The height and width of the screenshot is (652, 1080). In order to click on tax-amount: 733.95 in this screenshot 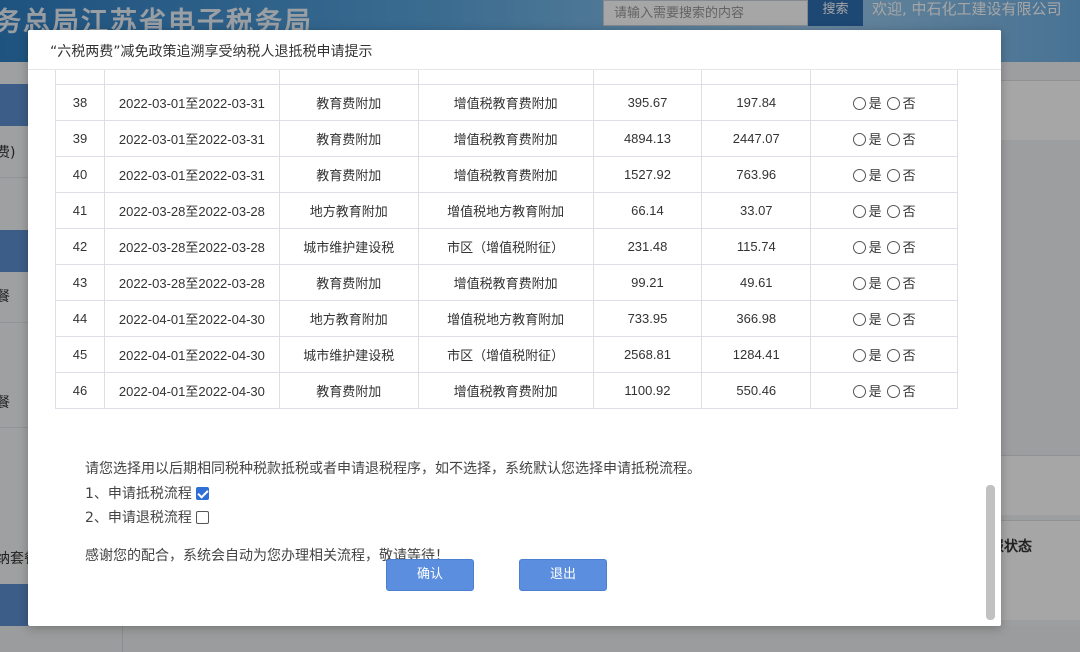, I will do `click(647, 318)`.